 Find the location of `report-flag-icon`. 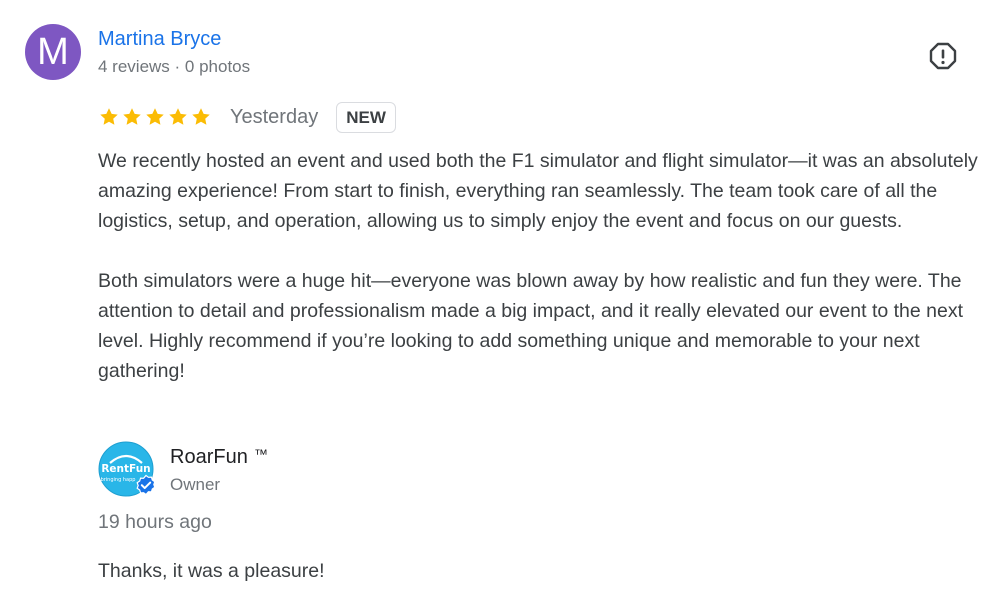

report-flag-icon is located at coordinates (943, 56).